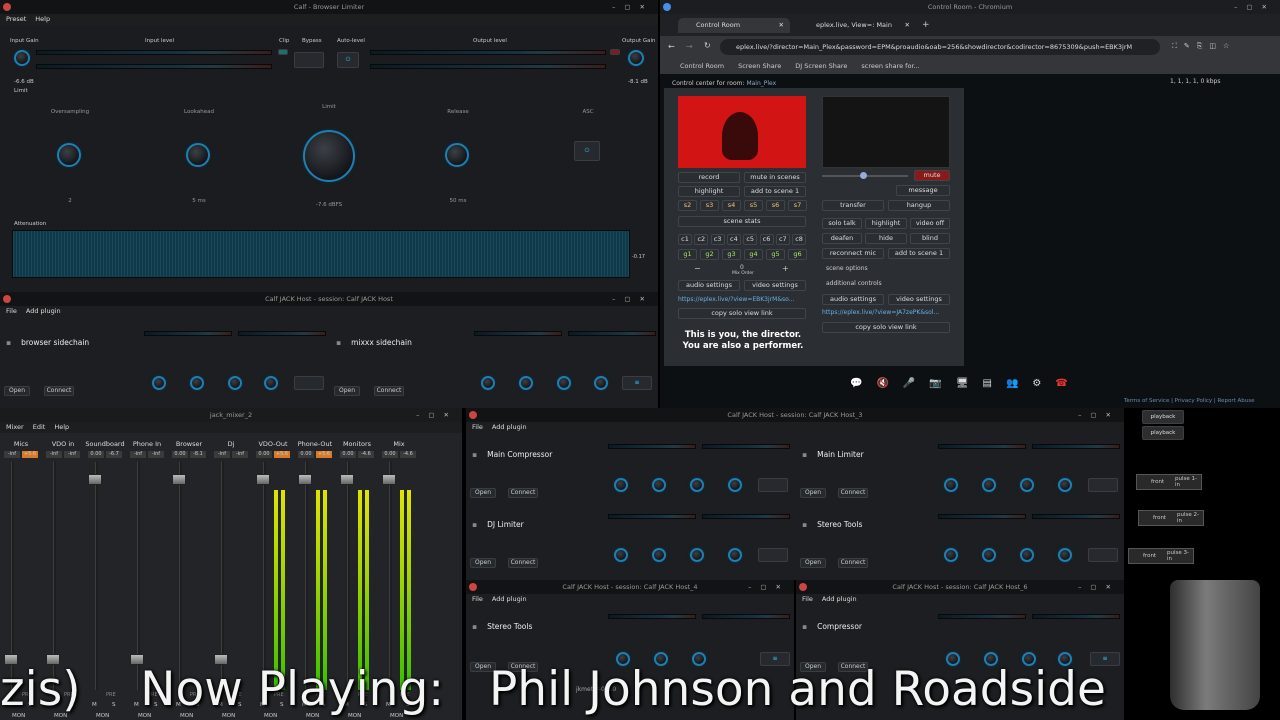  I want to click on lookahead-knob, so click(198, 155).